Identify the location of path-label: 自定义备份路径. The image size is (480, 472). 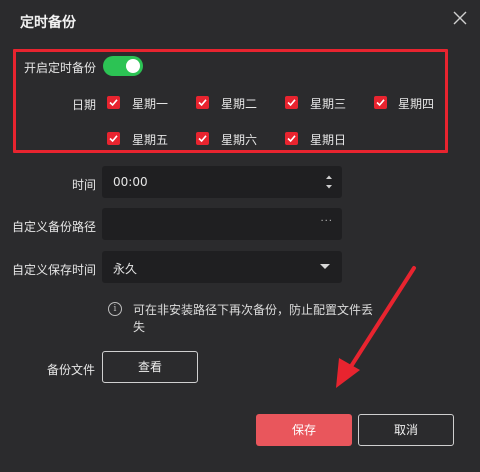
(54, 227).